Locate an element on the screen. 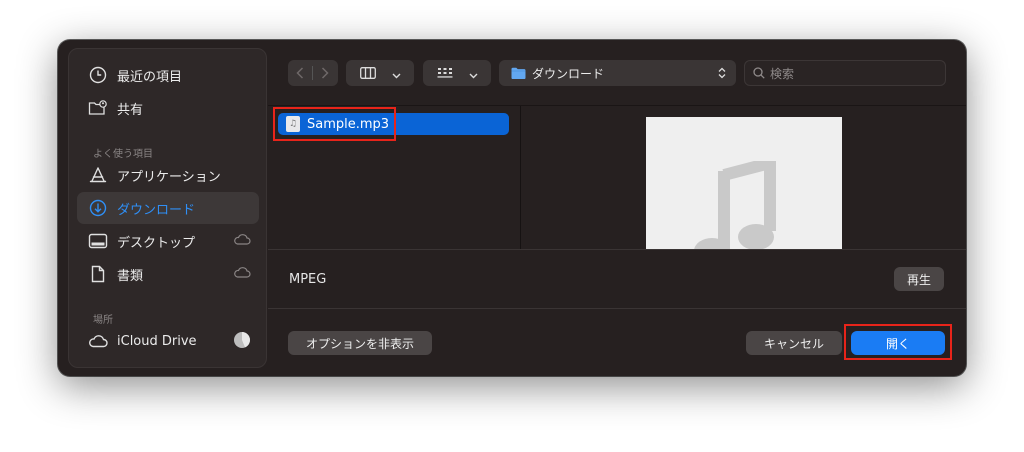  sidebar-item-downloads: ダウンロード is located at coordinates (168, 208).